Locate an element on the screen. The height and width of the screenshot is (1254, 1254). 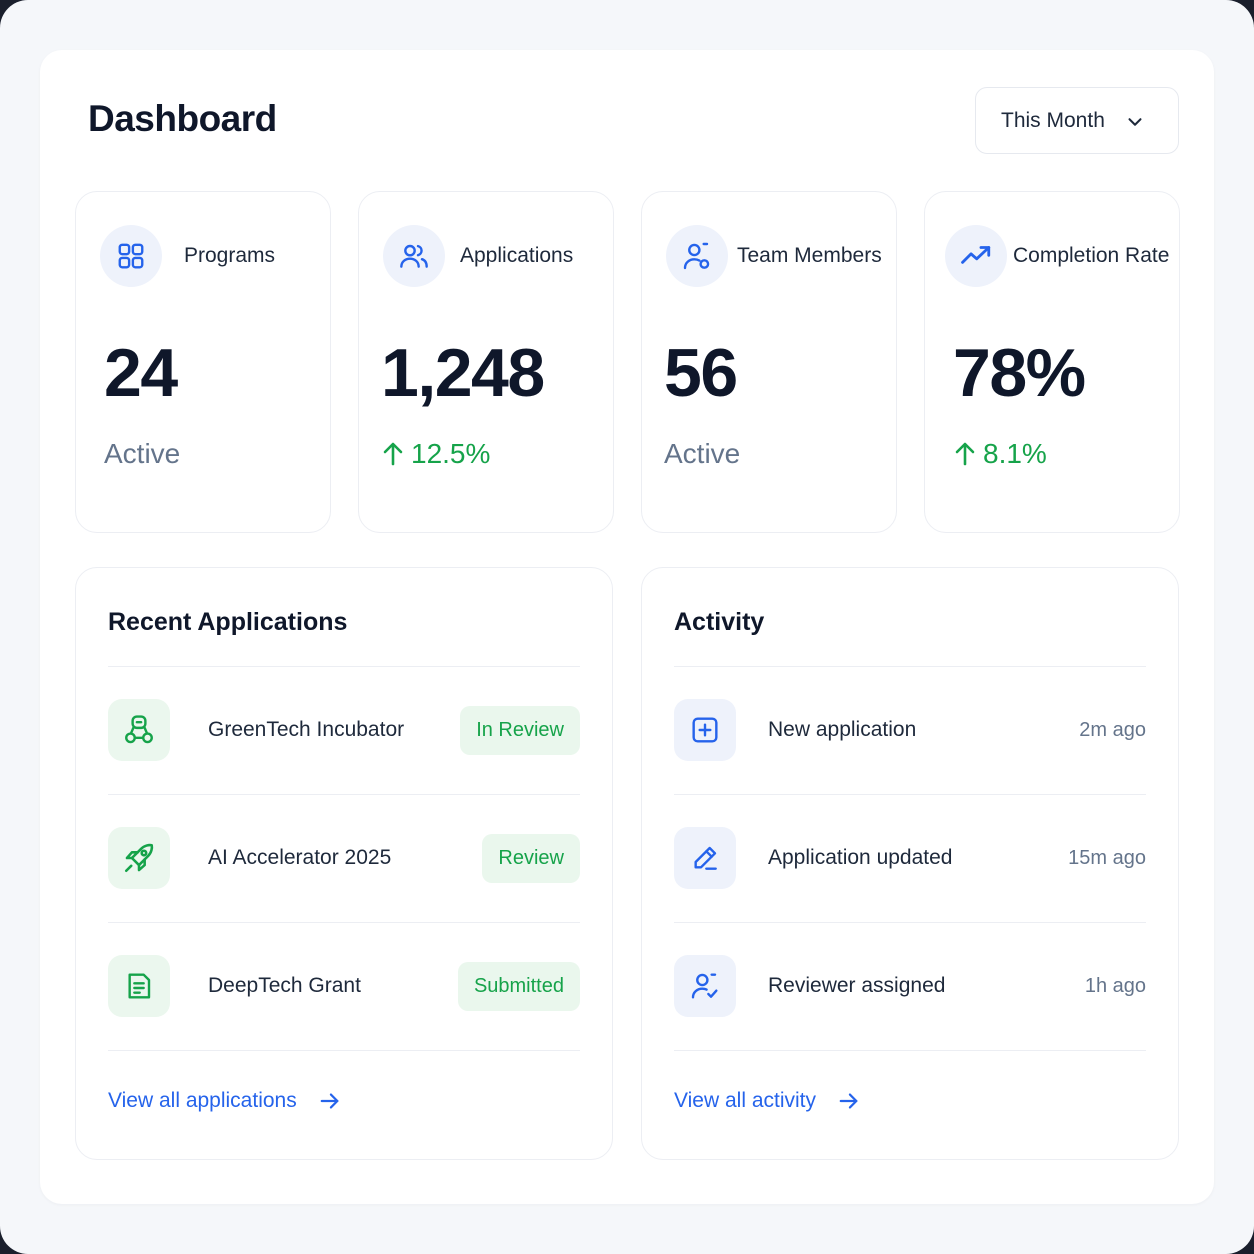
stat-trend: 8.1% is located at coordinates (1000, 454).